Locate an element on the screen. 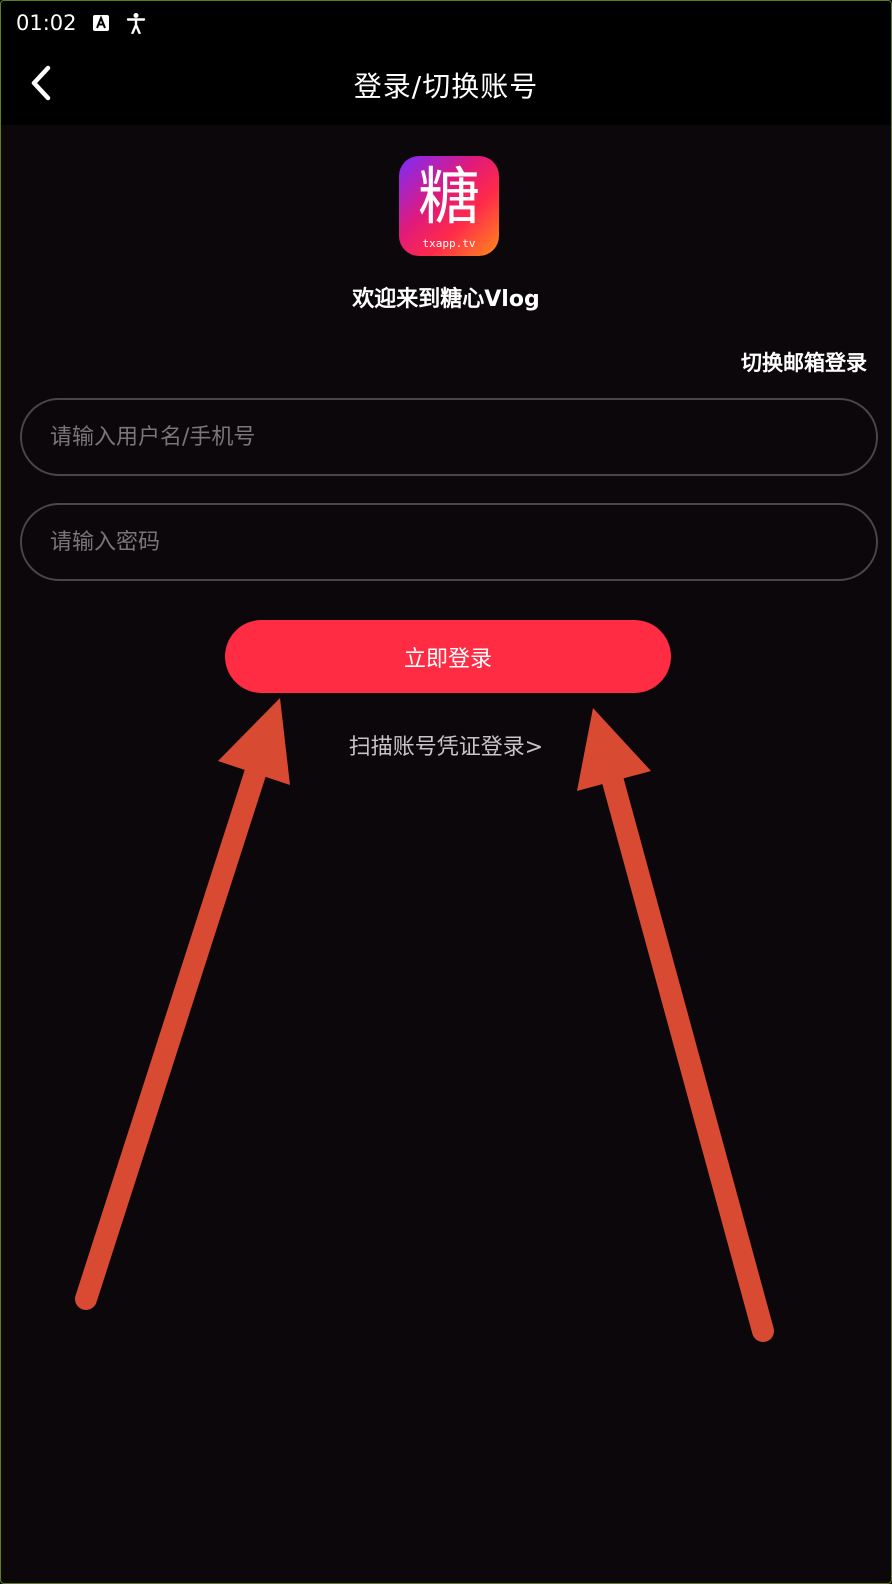  left-arrow-icon is located at coordinates (182, 1004).